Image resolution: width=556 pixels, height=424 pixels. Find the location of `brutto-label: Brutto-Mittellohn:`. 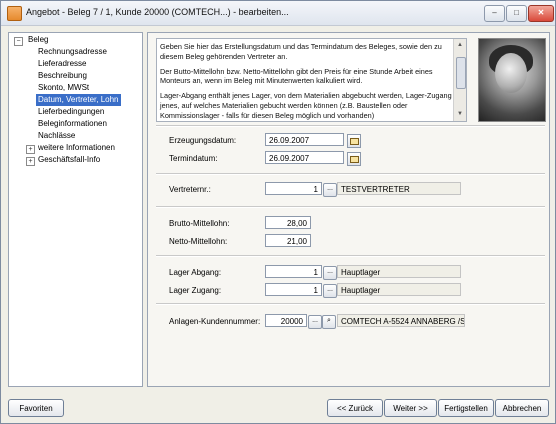

brutto-label: Brutto-Mittellohn: is located at coordinates (199, 223).